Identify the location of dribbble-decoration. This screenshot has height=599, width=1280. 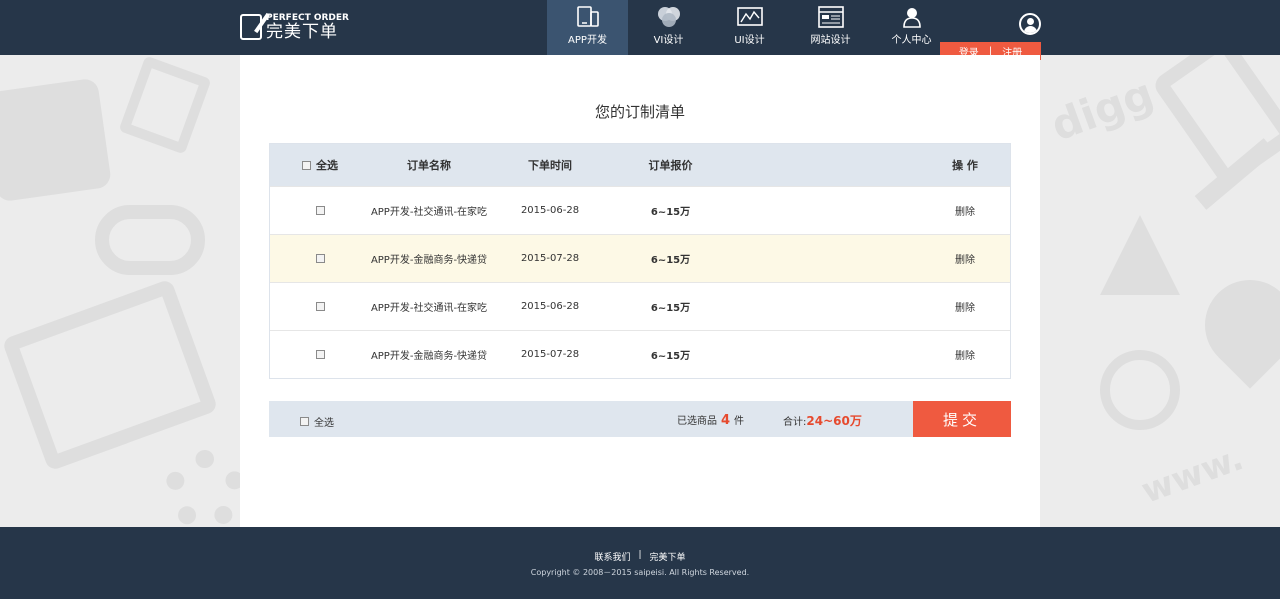
(1140, 390).